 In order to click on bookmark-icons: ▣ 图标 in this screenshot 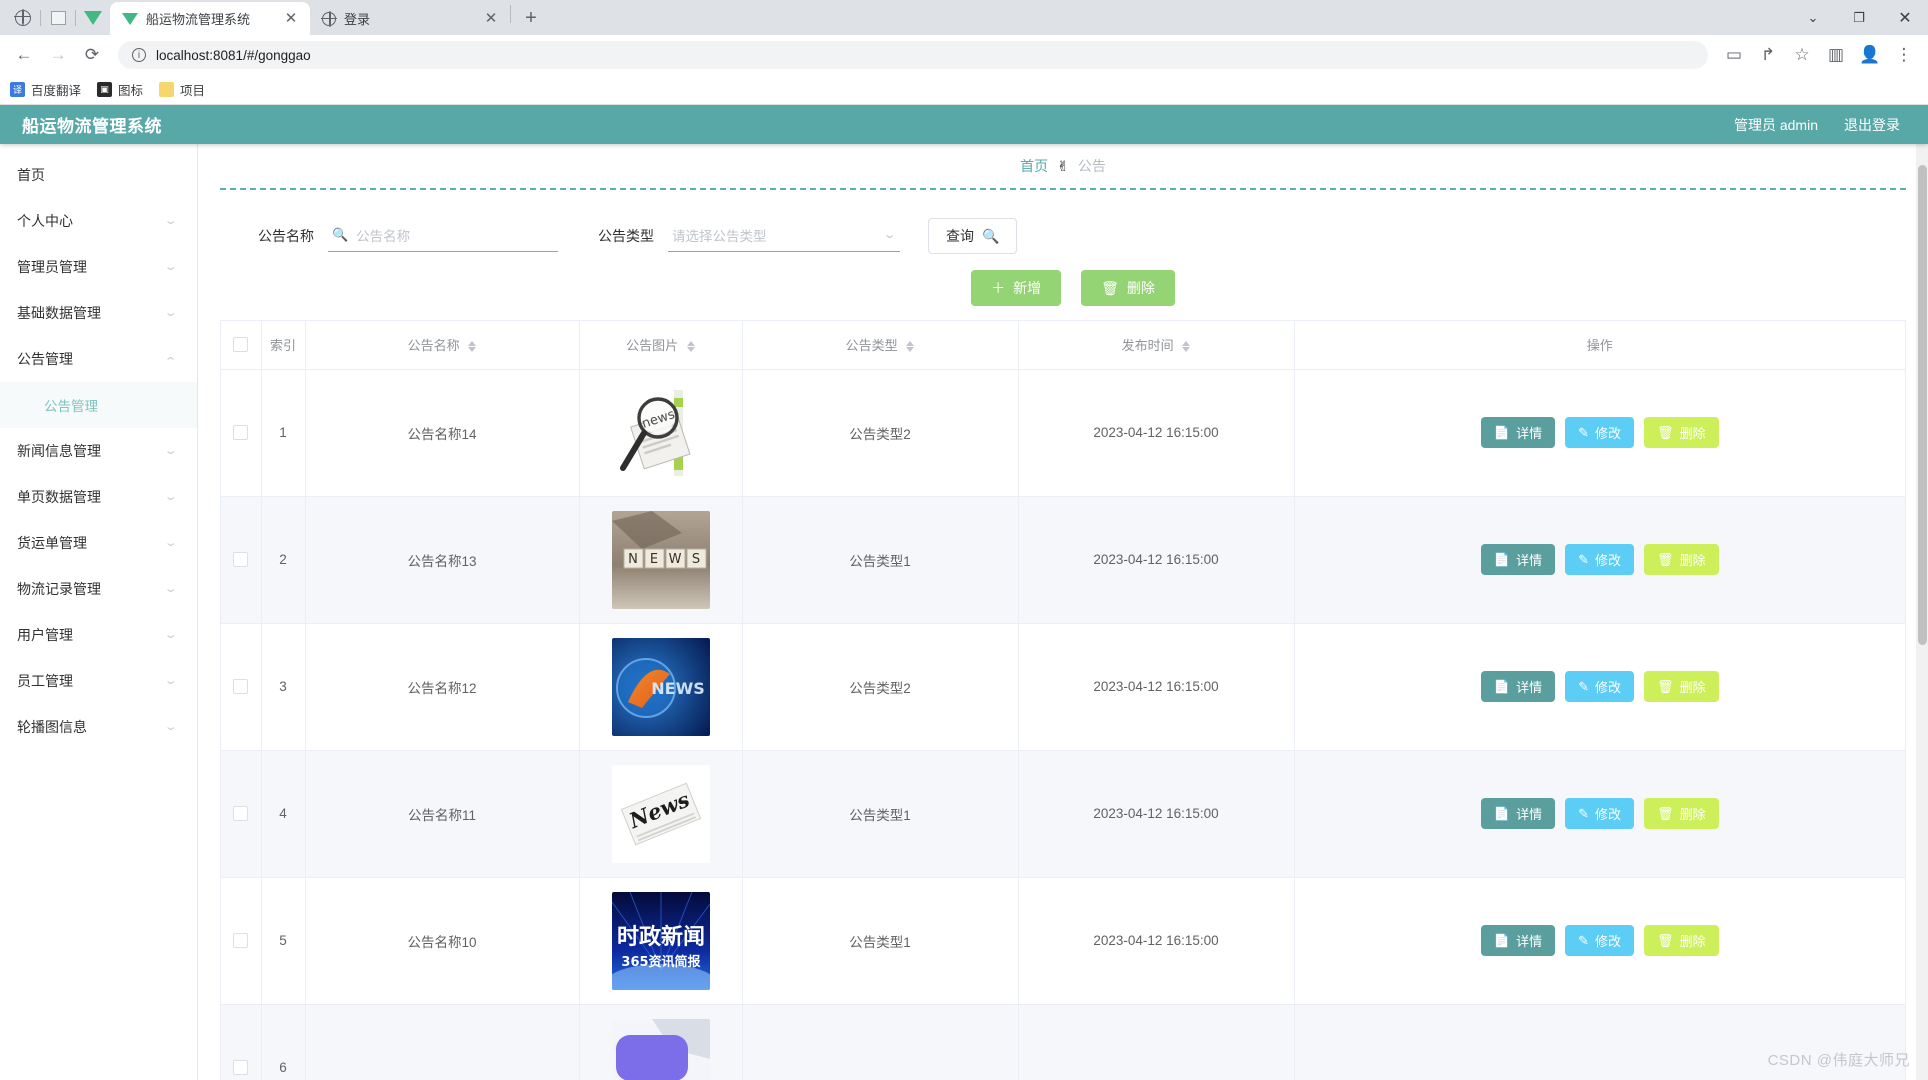, I will do `click(120, 89)`.